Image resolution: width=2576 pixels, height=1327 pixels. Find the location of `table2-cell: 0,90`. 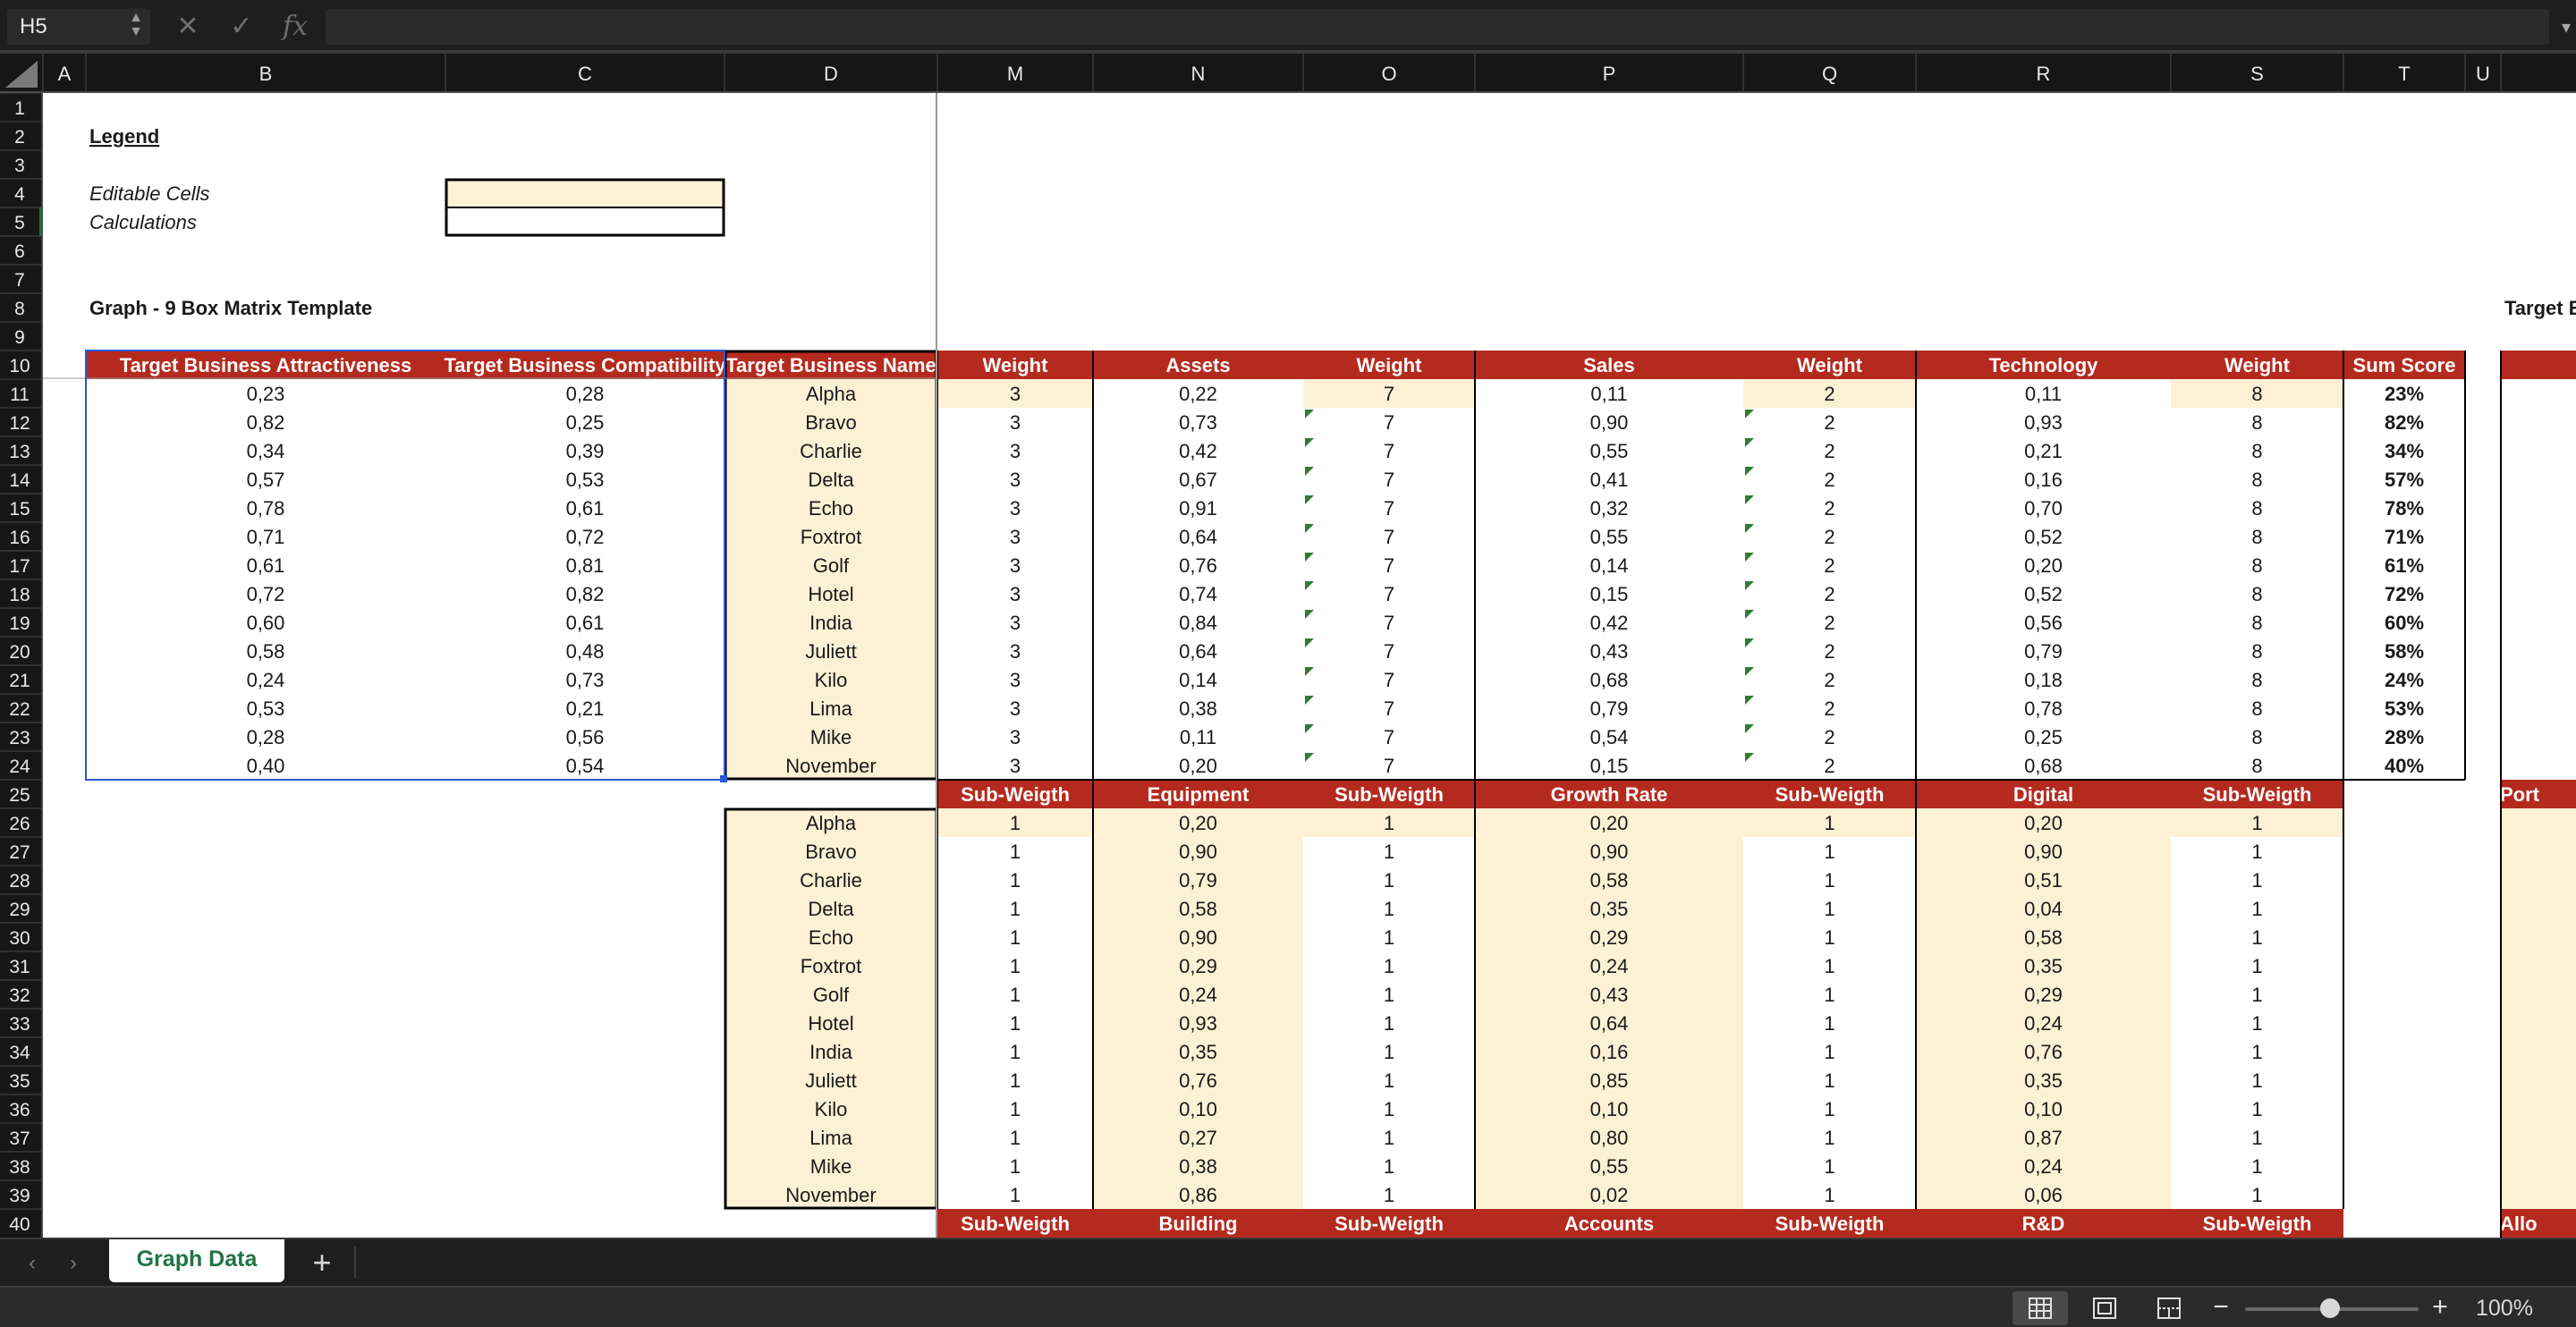

table2-cell: 0,90 is located at coordinates (1198, 852).